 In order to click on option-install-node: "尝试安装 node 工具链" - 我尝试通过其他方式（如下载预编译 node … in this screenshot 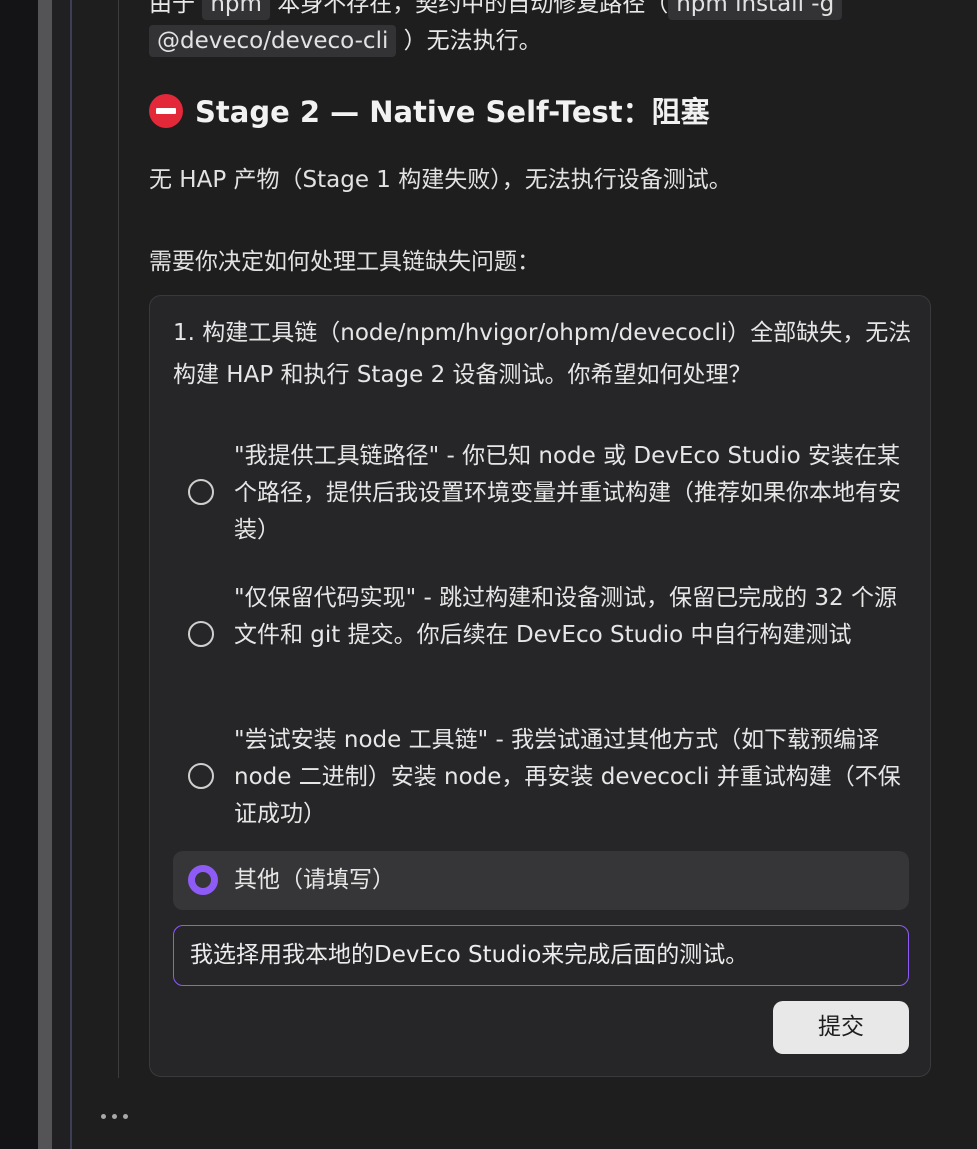, I will do `click(541, 777)`.